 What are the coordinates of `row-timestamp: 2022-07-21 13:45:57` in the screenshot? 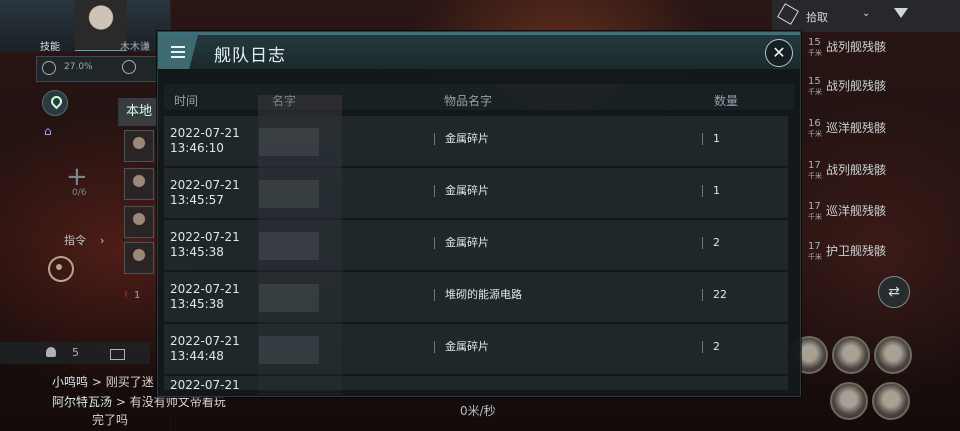 It's located at (205, 192).